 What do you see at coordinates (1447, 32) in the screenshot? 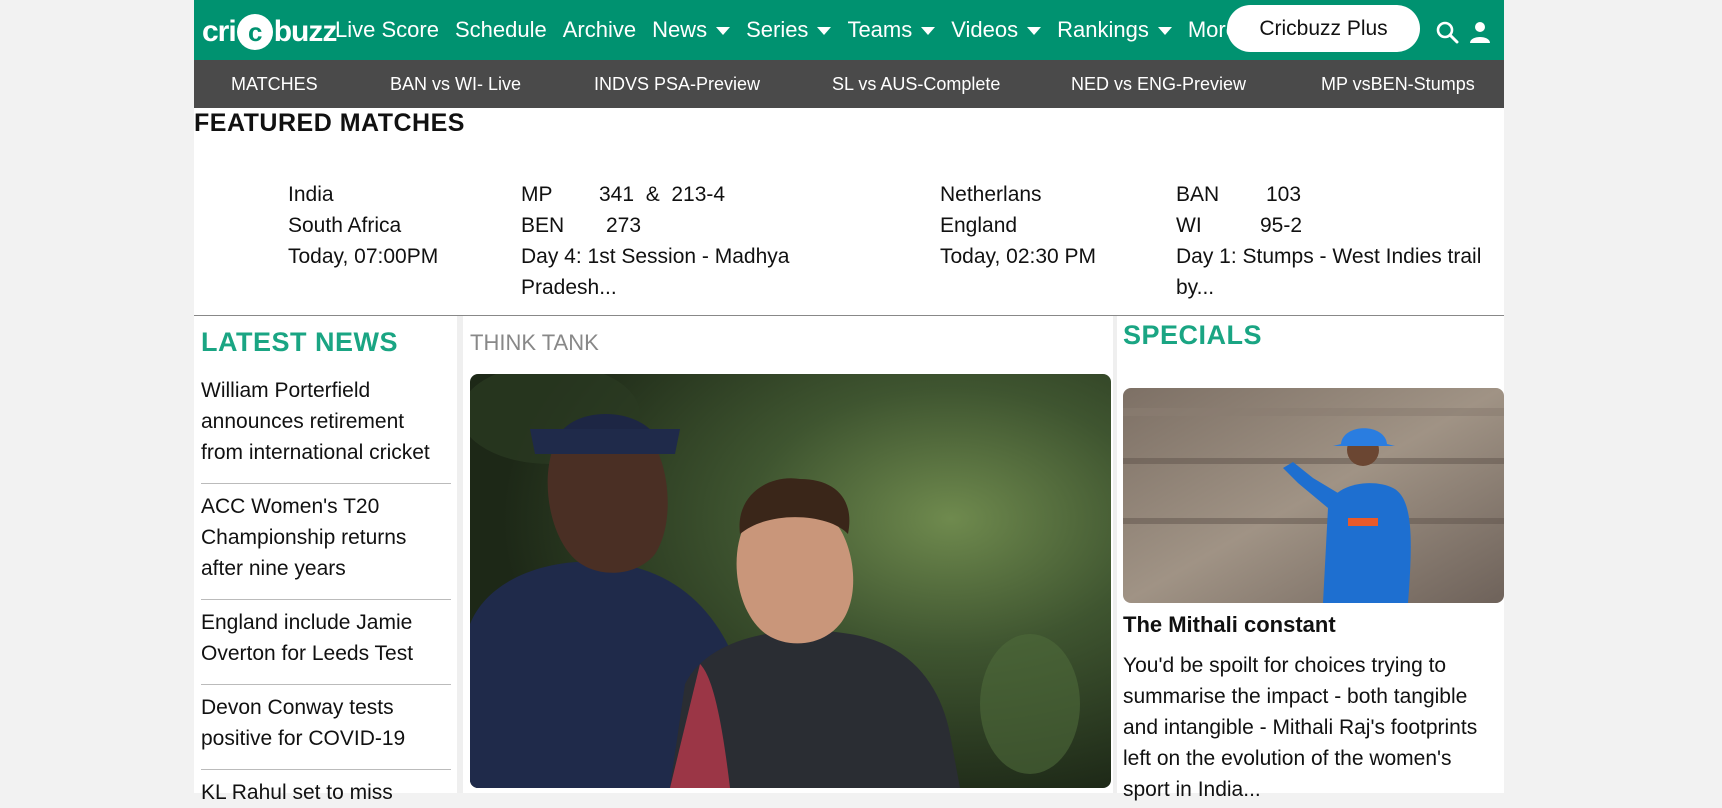
I see `search-icon` at bounding box center [1447, 32].